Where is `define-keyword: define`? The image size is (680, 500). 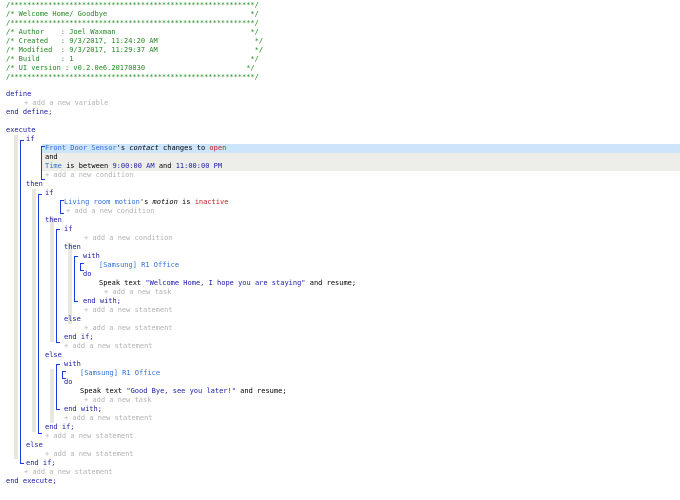
define-keyword: define is located at coordinates (18, 94).